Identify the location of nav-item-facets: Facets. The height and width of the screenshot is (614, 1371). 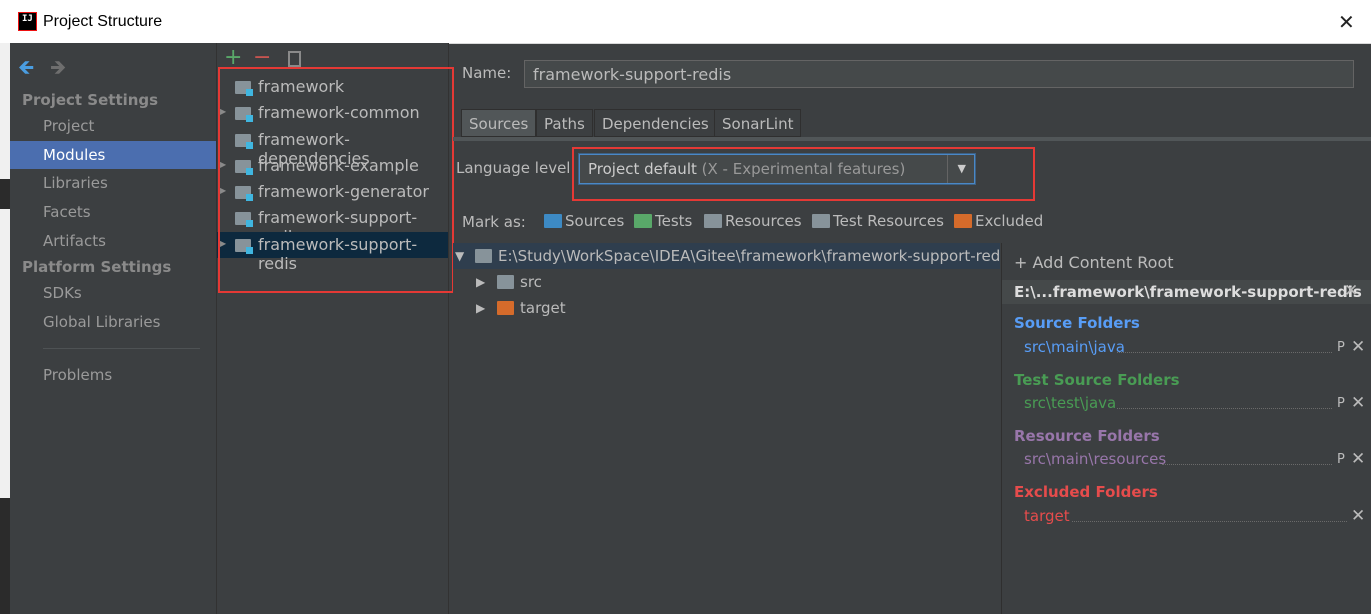
(113, 212).